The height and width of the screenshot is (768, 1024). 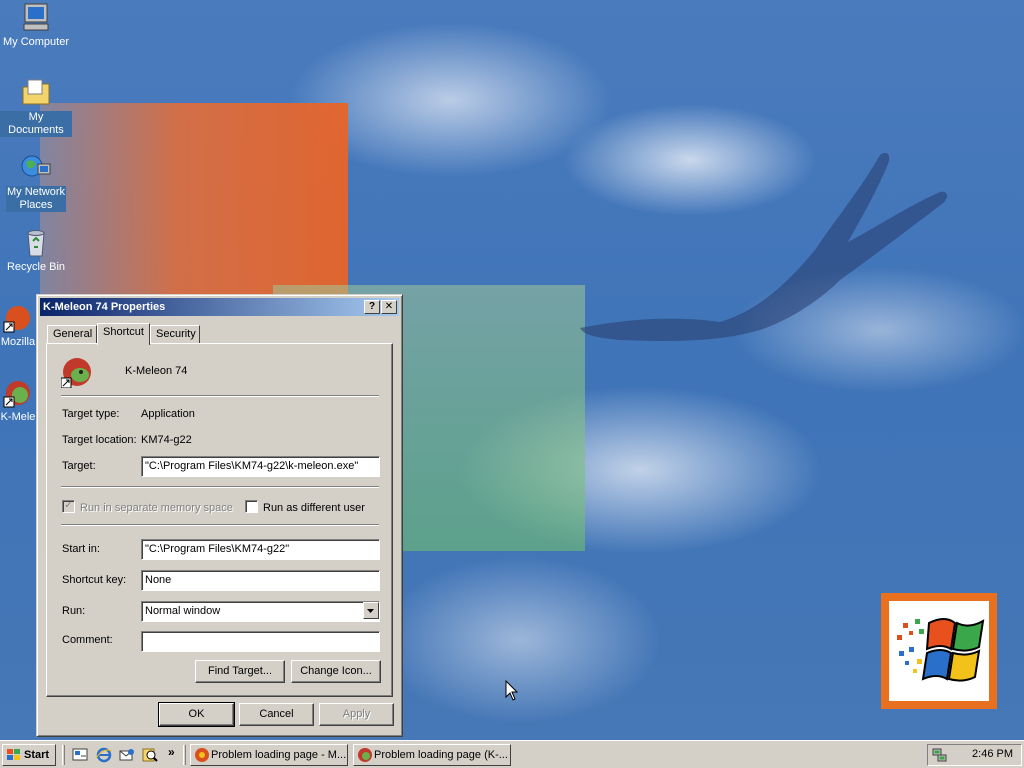 I want to click on mozilla-shortcut-icon, so click(x=18, y=318).